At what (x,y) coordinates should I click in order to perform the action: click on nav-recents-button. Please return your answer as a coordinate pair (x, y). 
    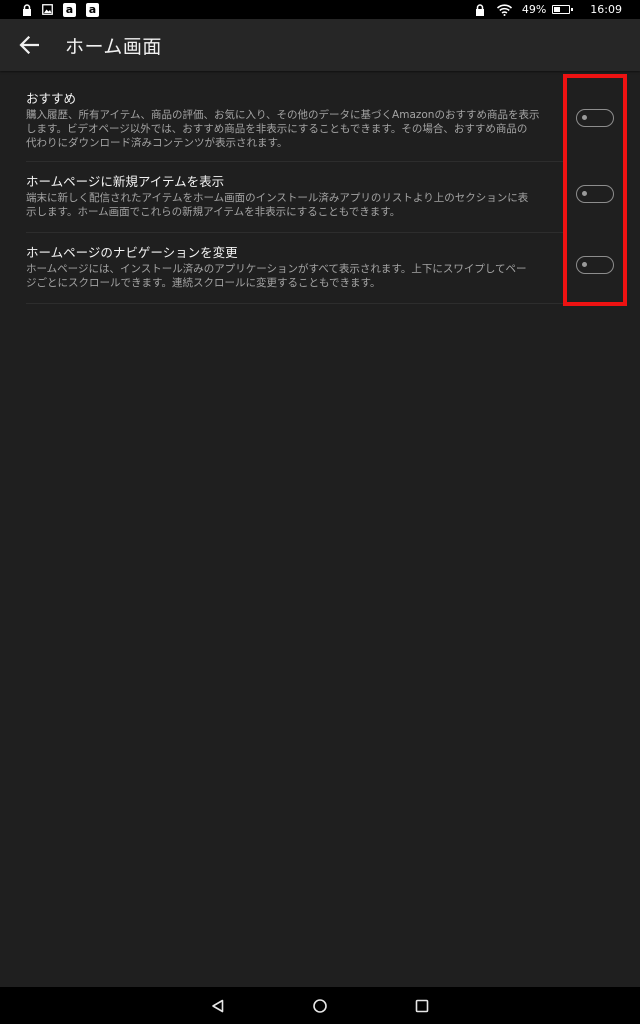
    Looking at the image, I should click on (422, 1005).